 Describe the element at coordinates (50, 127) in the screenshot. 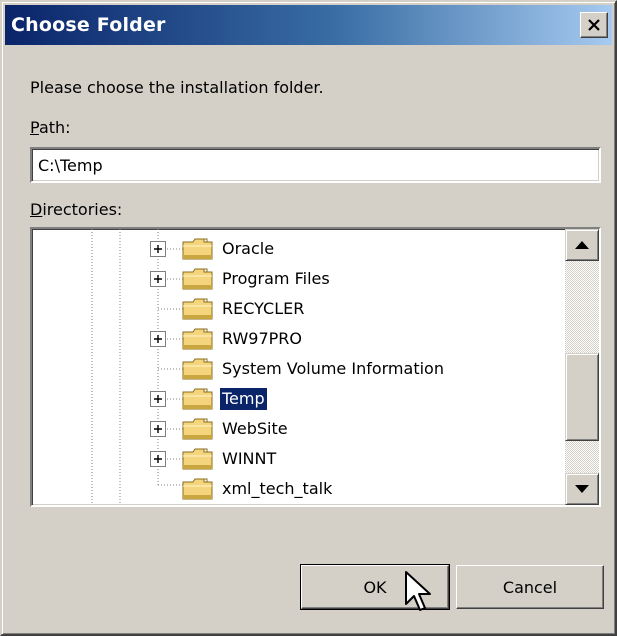

I see `path-label: Path:` at that location.